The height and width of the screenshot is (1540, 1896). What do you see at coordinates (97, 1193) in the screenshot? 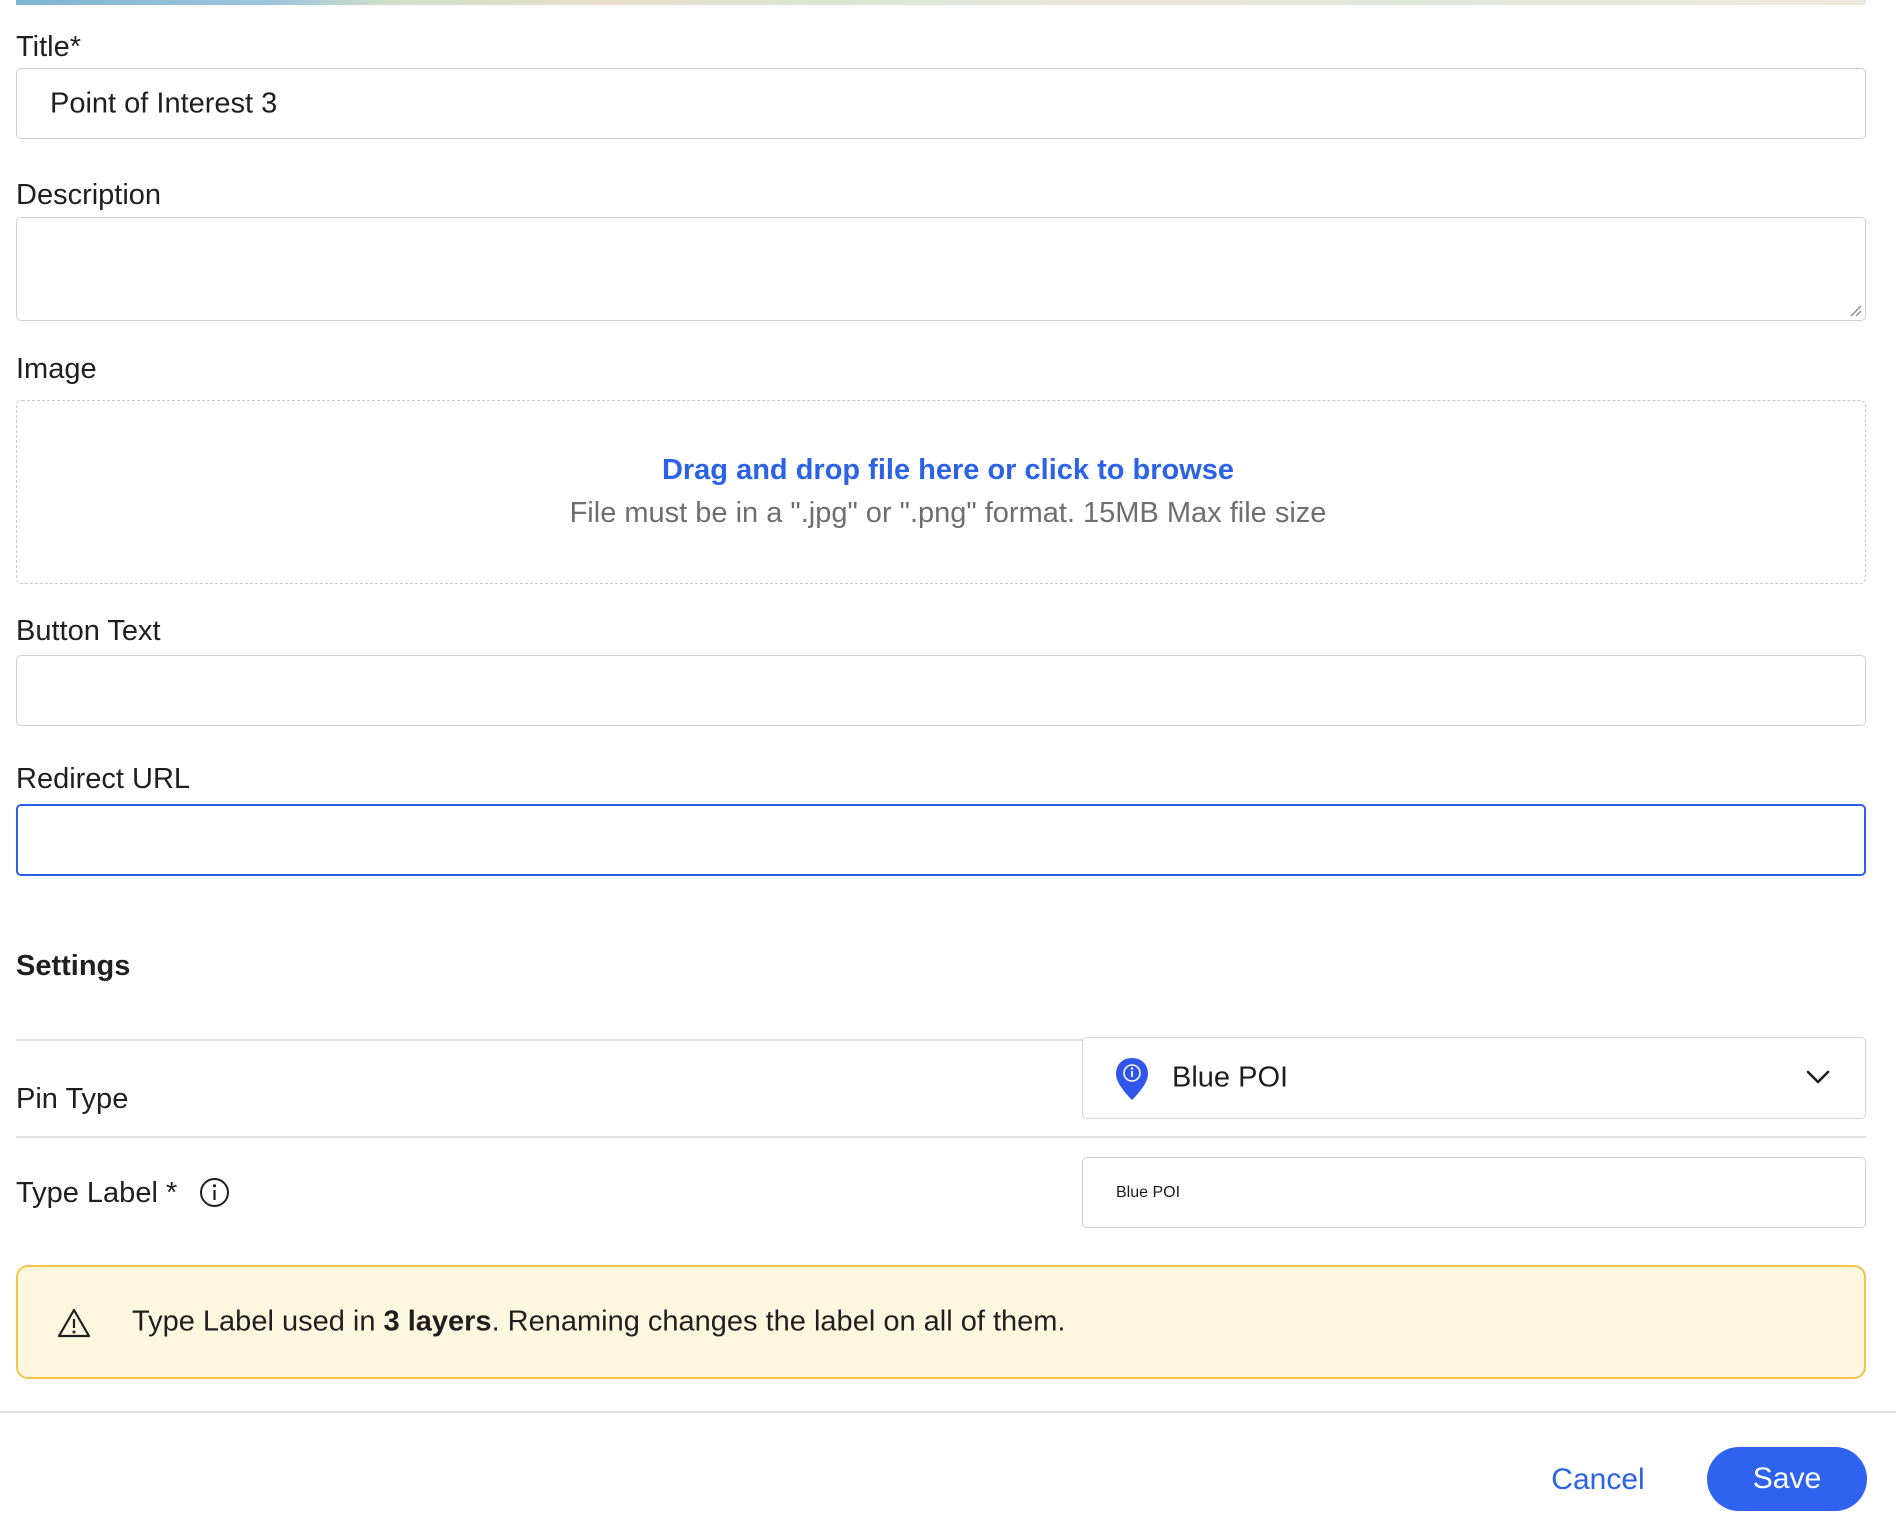
I see `type-label-label: Type Label *` at bounding box center [97, 1193].